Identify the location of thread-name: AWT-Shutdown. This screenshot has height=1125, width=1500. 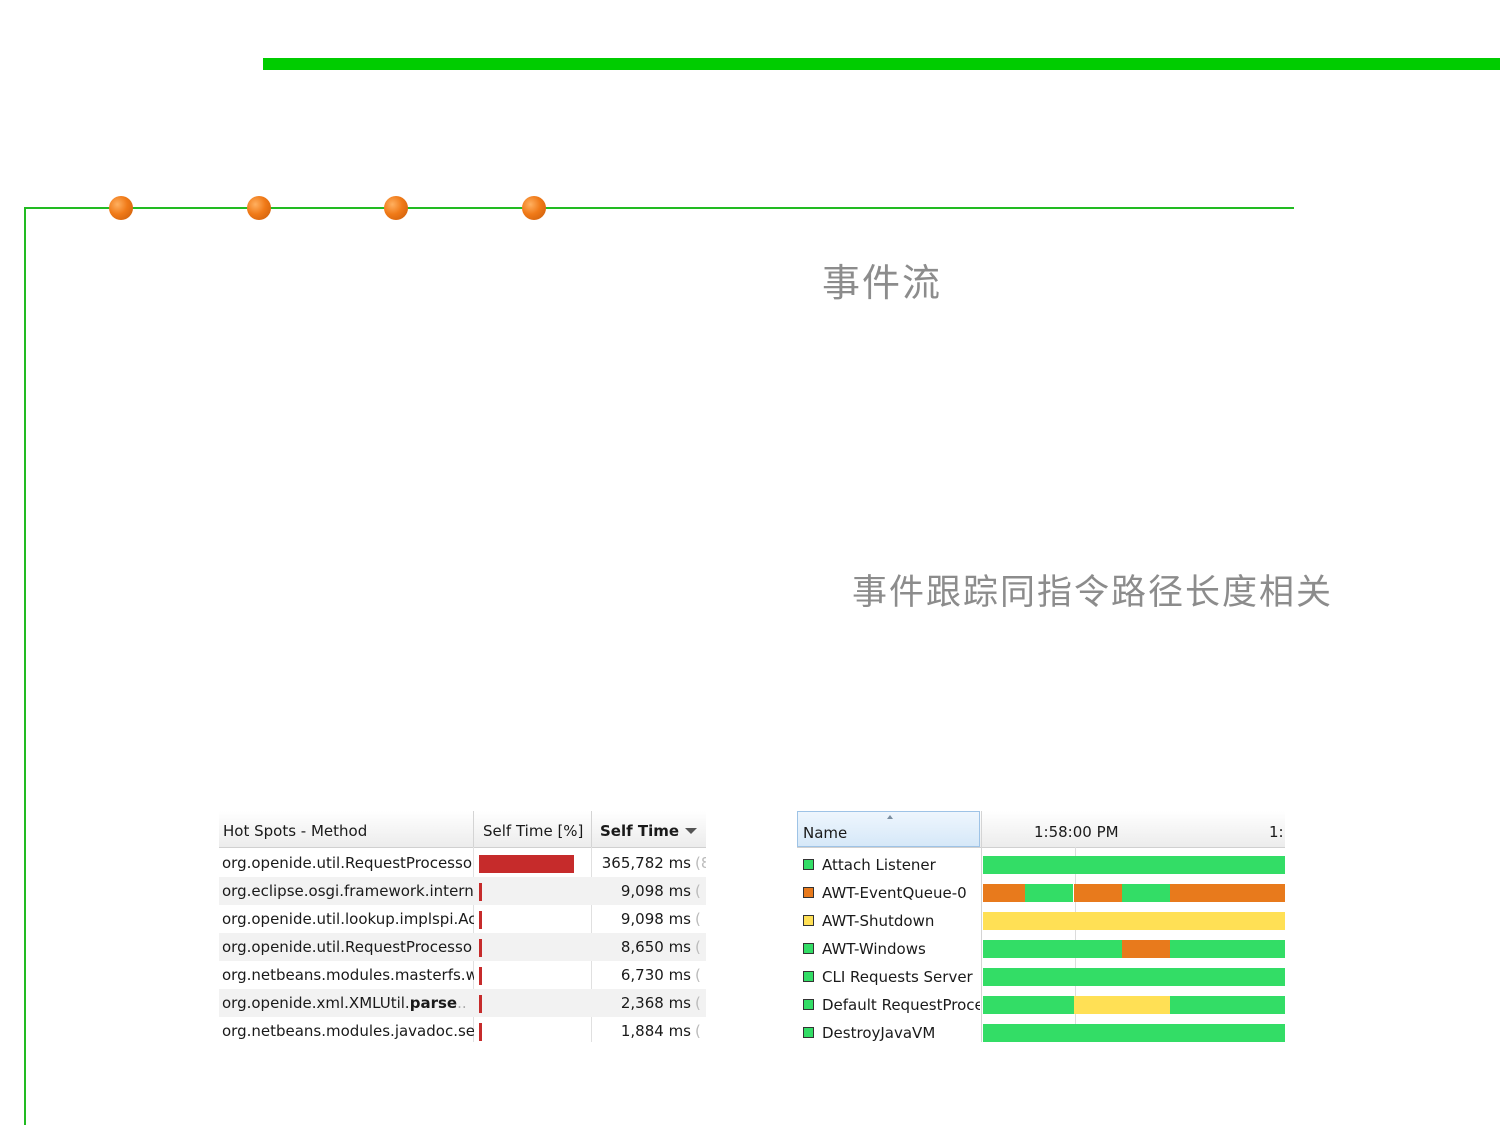
(878, 921).